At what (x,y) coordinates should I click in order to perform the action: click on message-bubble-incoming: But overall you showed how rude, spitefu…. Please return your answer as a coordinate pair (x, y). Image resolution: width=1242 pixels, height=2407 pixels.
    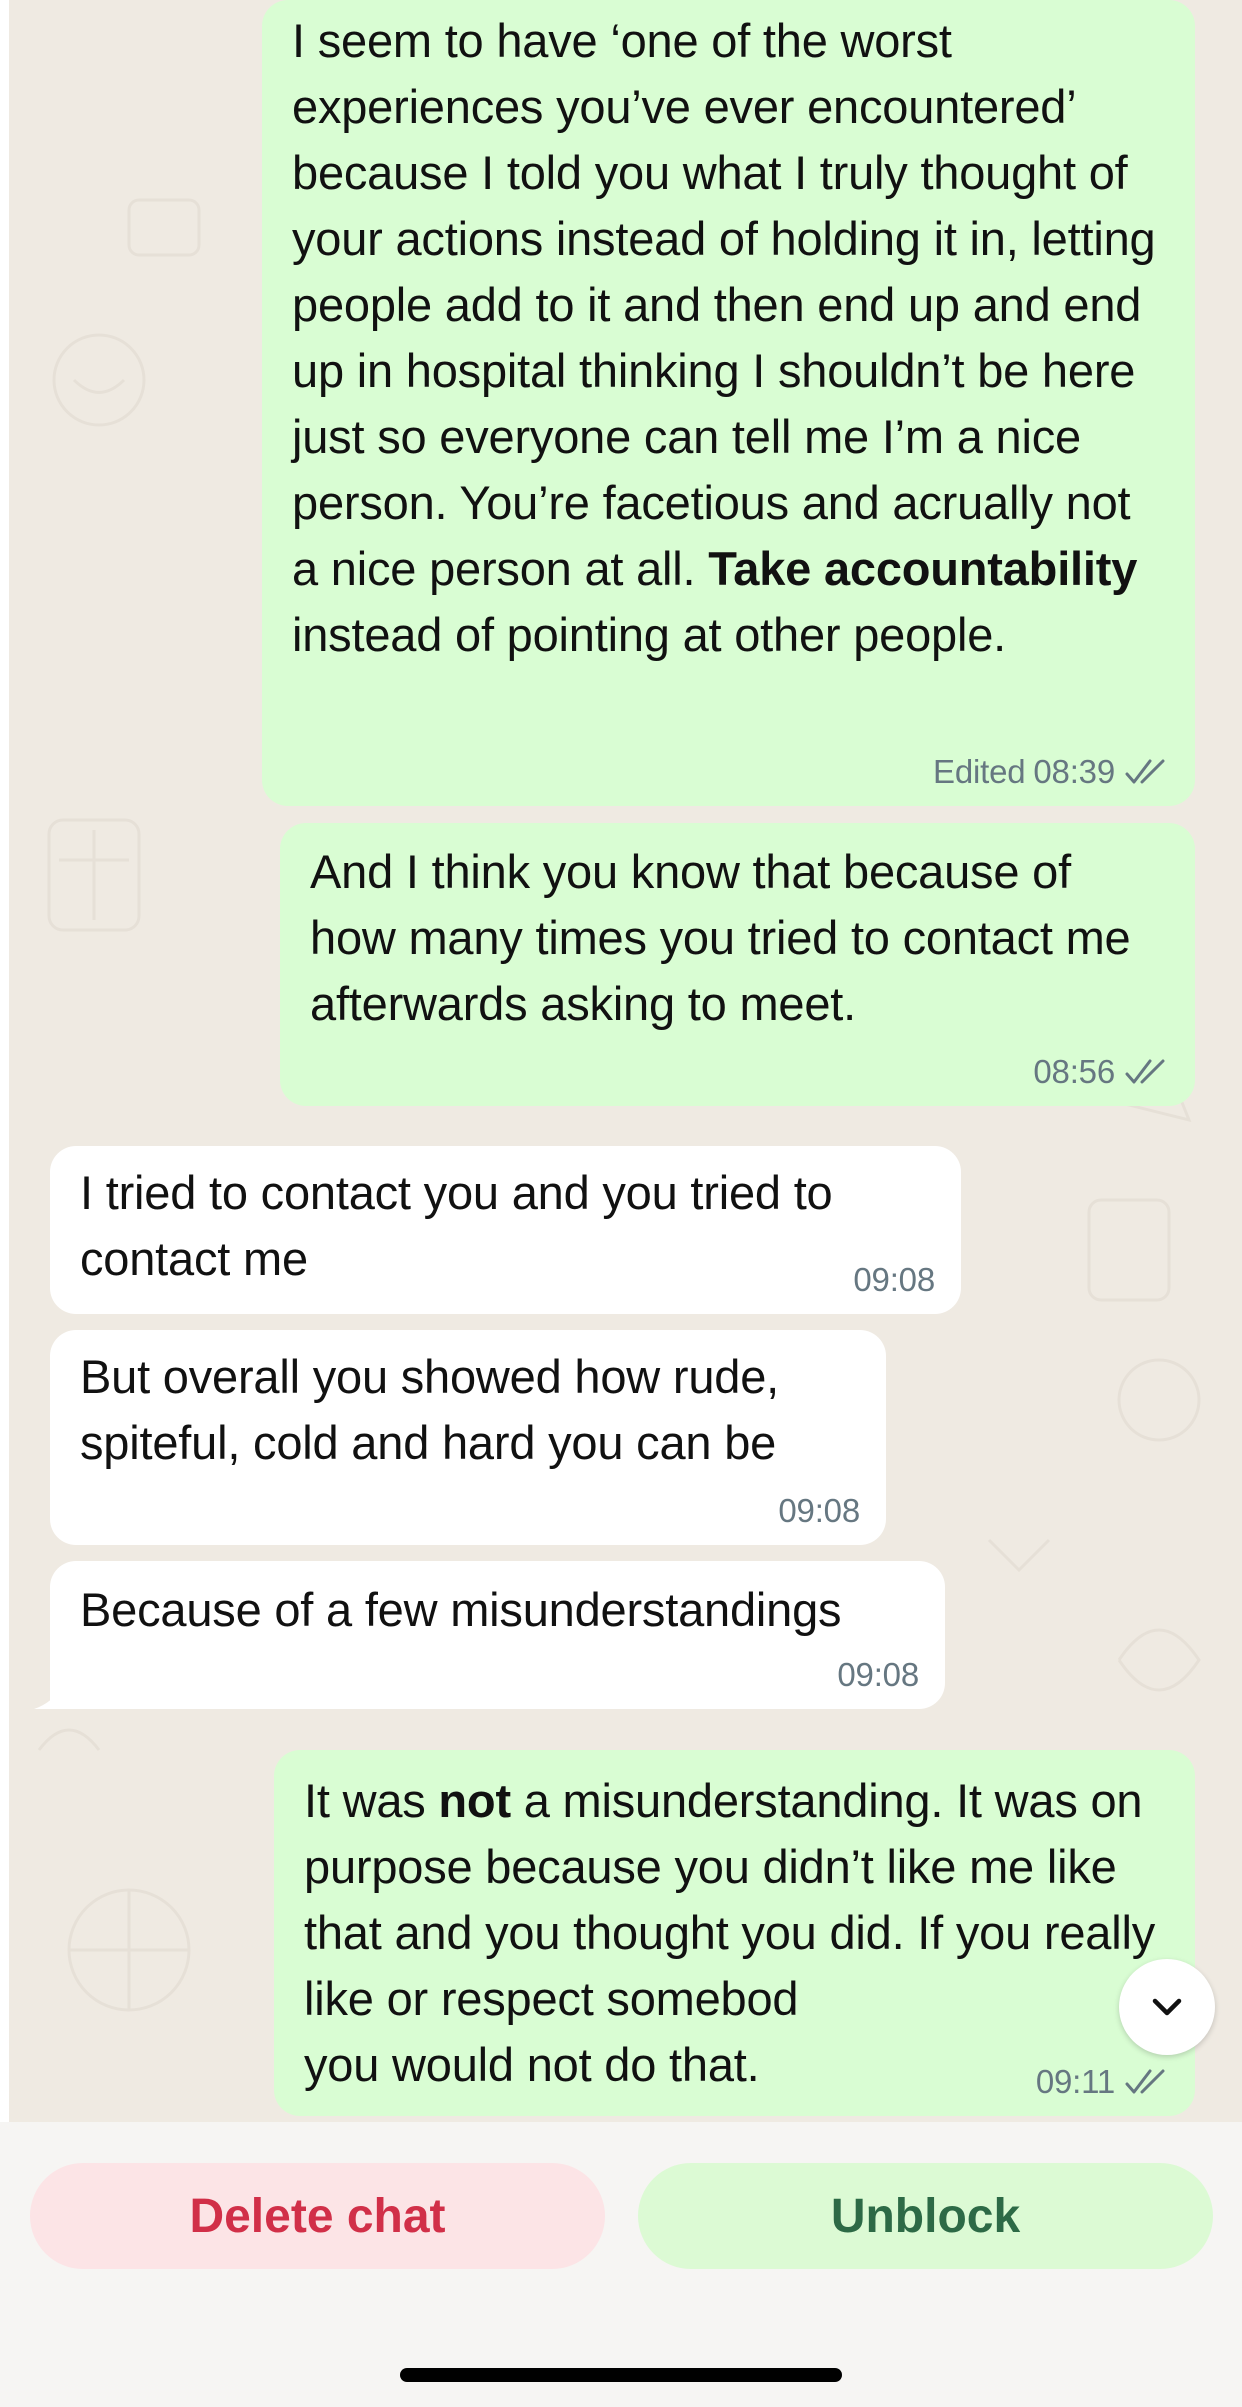
    Looking at the image, I should click on (468, 1437).